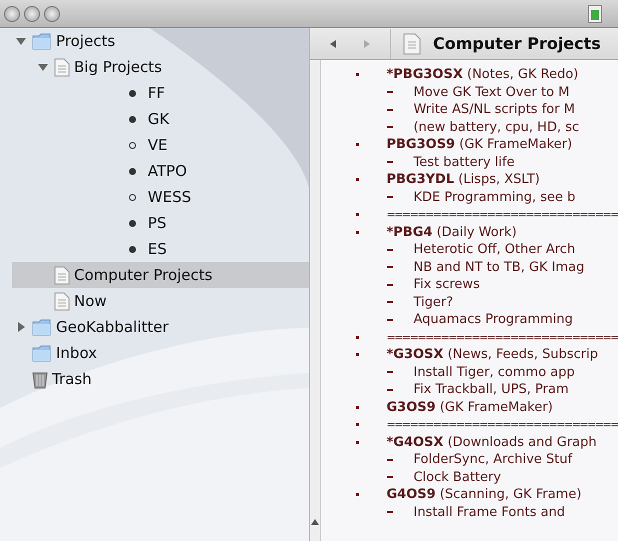  I want to click on scroll-up-arrow-icon, so click(315, 522).